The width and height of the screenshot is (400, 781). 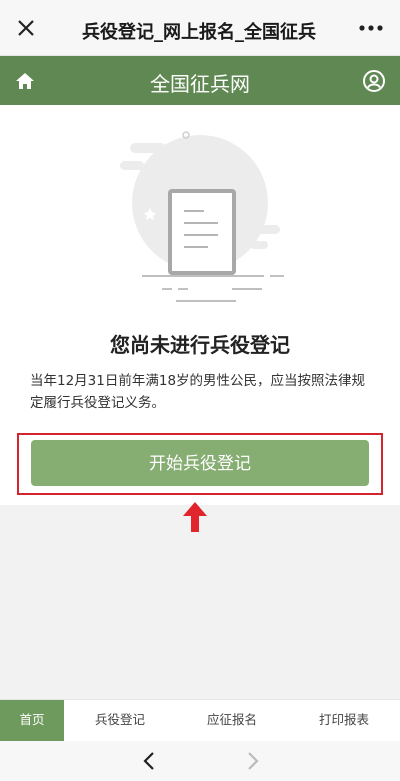 I want to click on arrow-up-icon, so click(x=195, y=517).